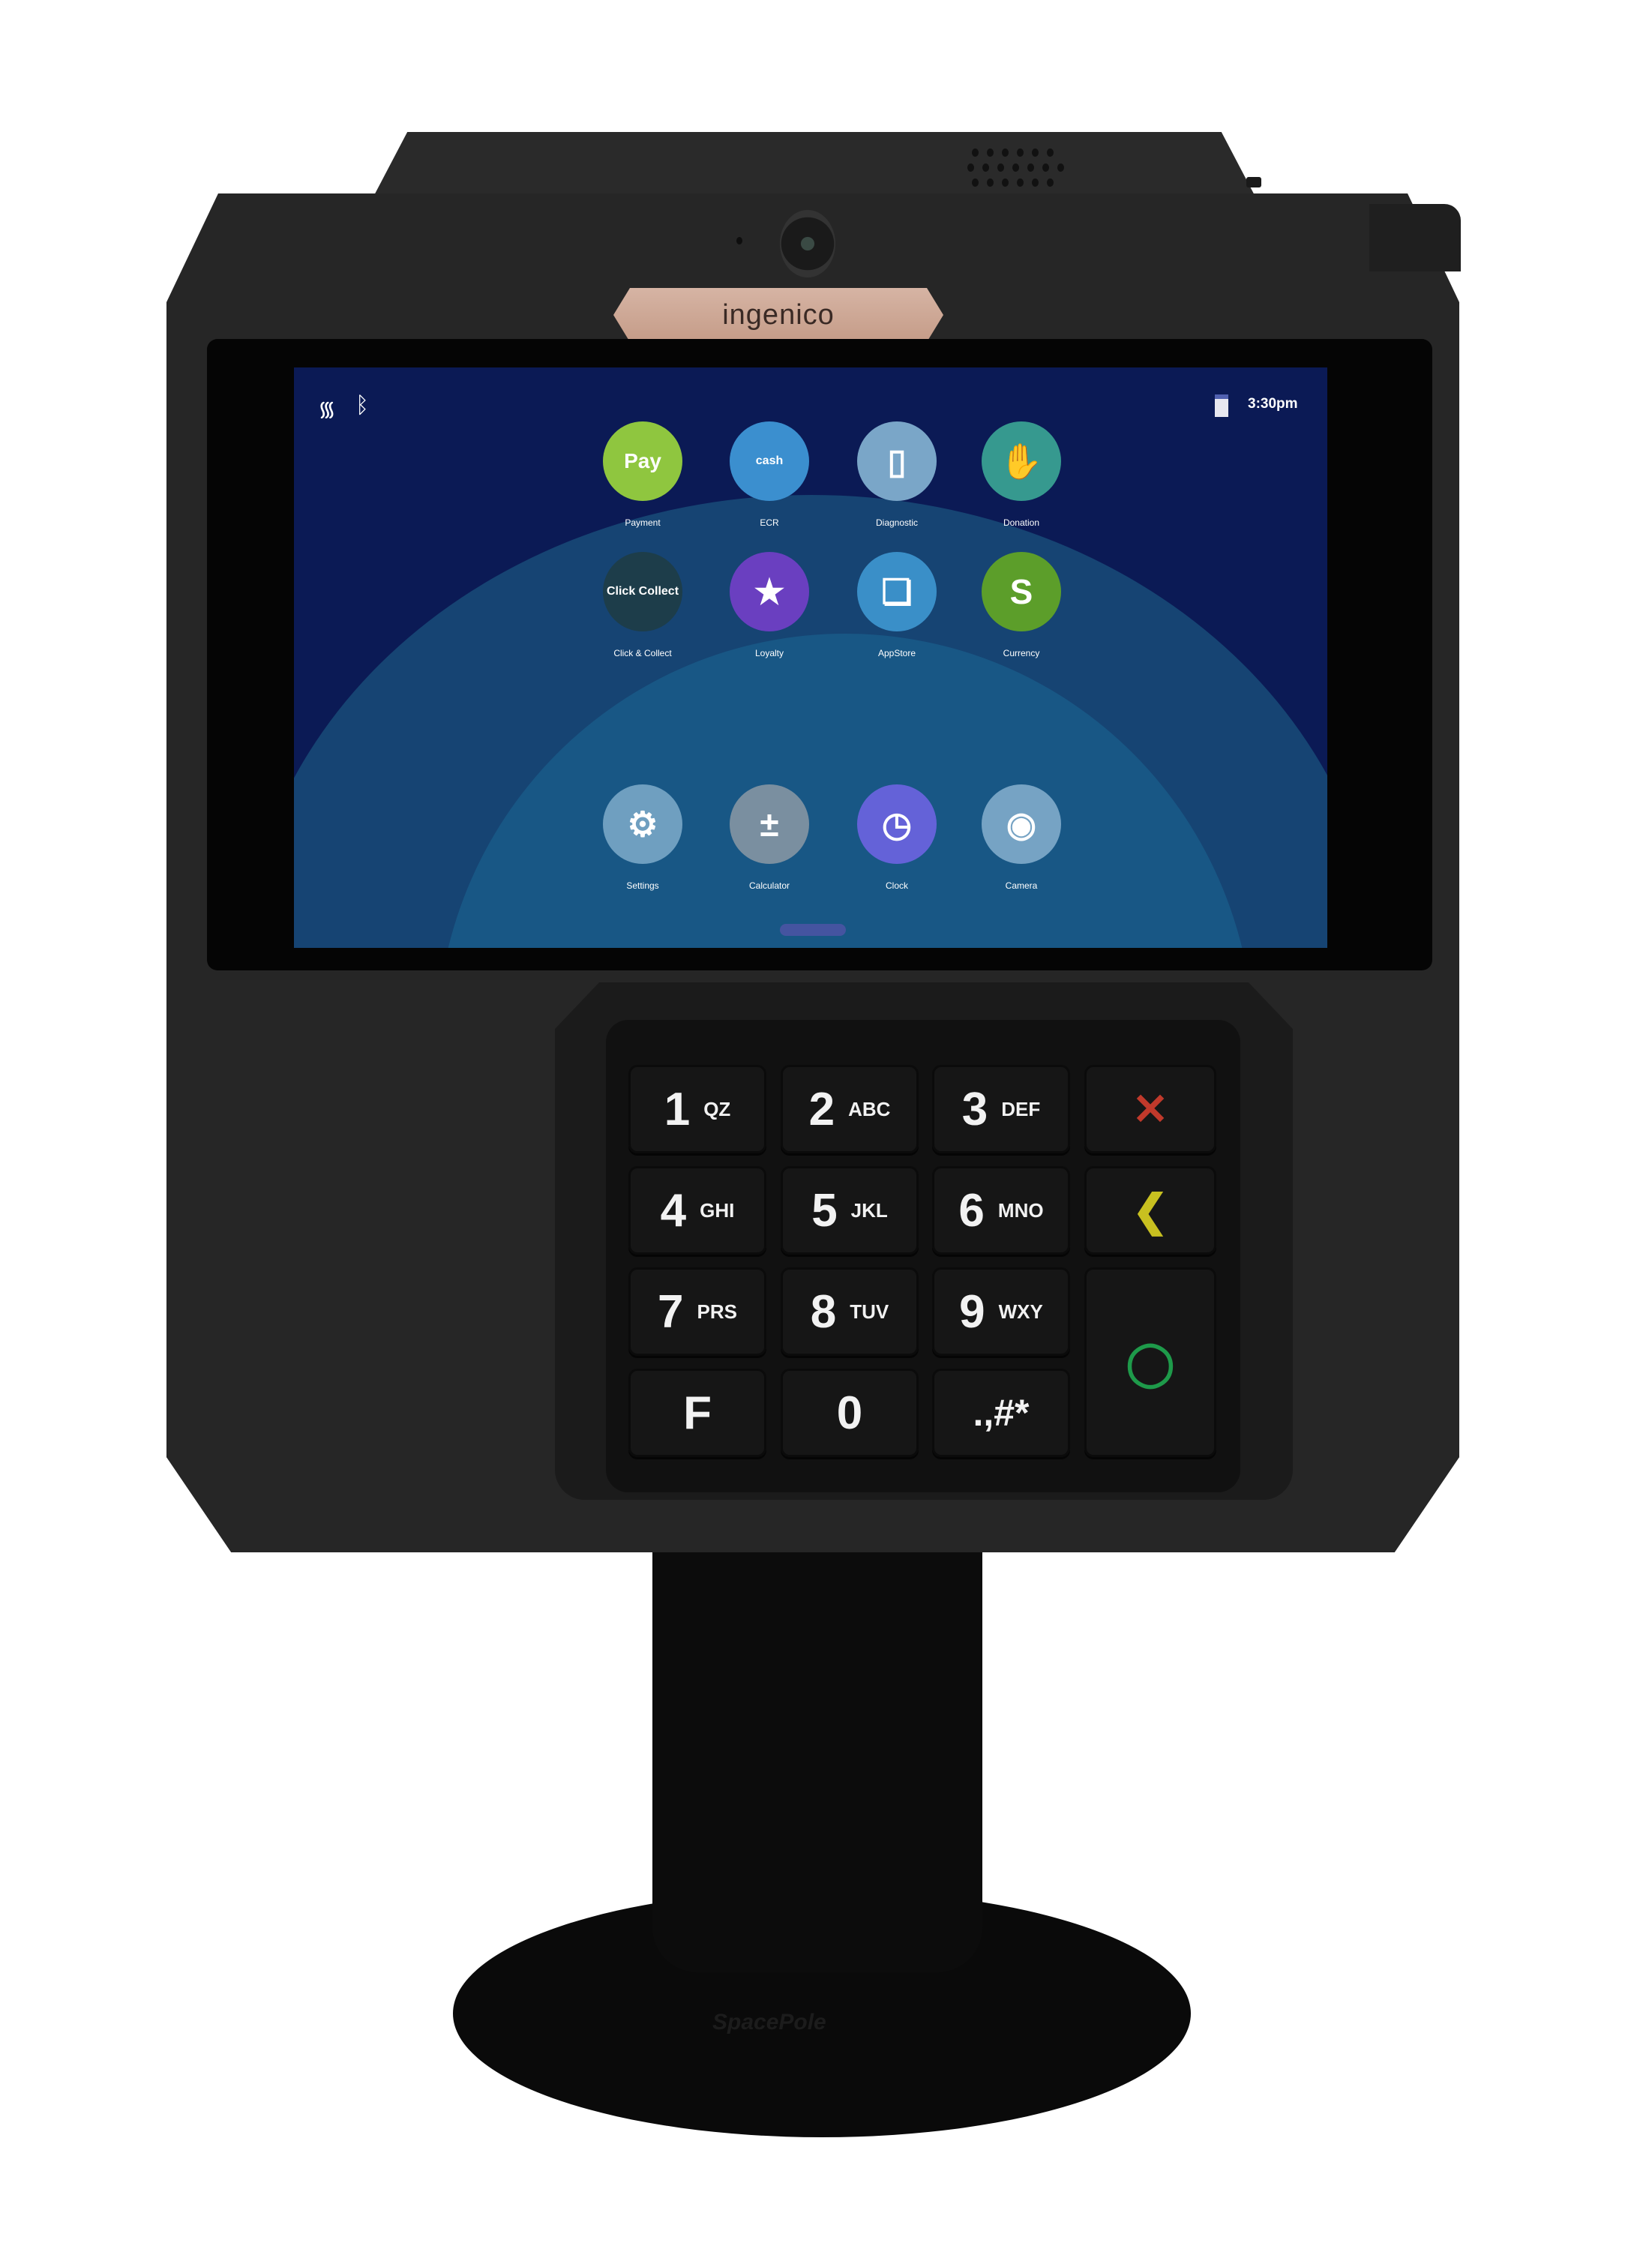  What do you see at coordinates (810, 394) in the screenshot?
I see `status-bar: ᯾ ᛒ 3:30pm` at bounding box center [810, 394].